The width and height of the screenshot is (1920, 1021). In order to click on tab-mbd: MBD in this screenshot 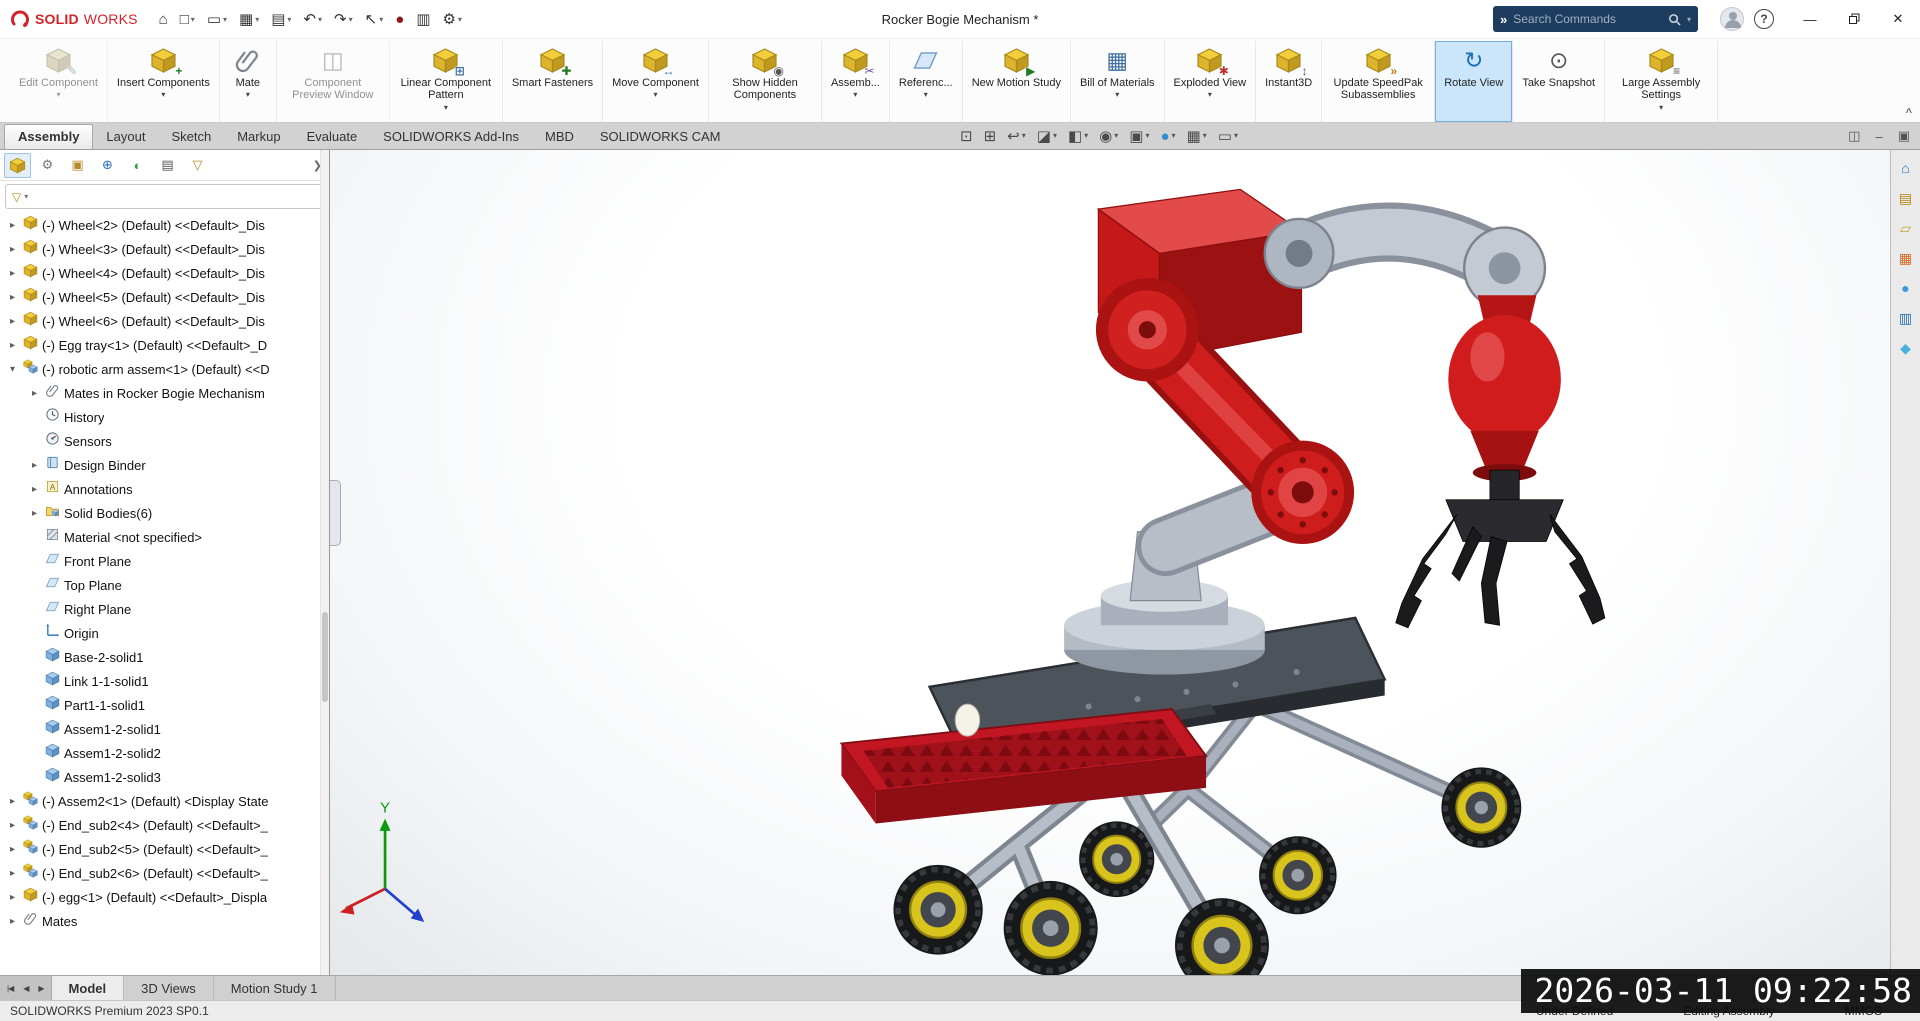, I will do `click(559, 137)`.